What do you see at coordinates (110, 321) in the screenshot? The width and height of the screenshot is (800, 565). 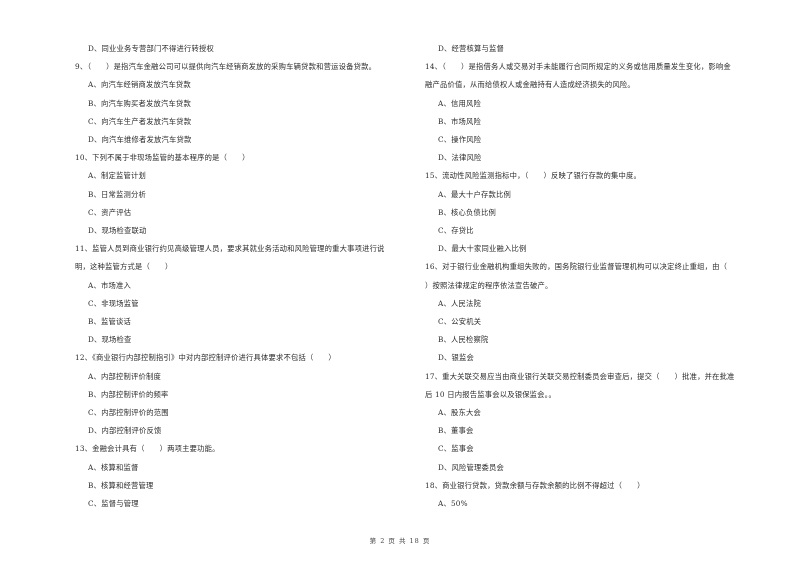 I see `answer-option: B、监管谈话` at bounding box center [110, 321].